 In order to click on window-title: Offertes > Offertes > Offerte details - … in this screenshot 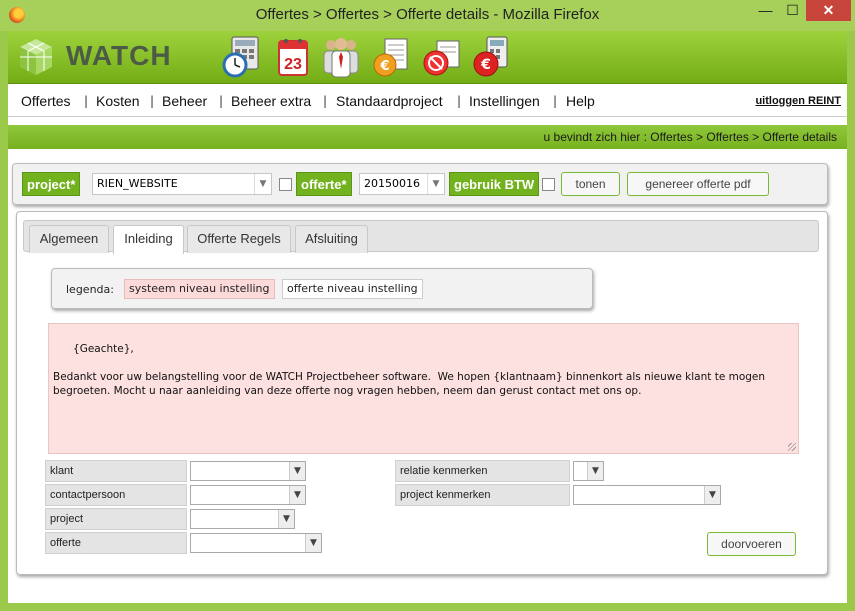, I will do `click(427, 14)`.